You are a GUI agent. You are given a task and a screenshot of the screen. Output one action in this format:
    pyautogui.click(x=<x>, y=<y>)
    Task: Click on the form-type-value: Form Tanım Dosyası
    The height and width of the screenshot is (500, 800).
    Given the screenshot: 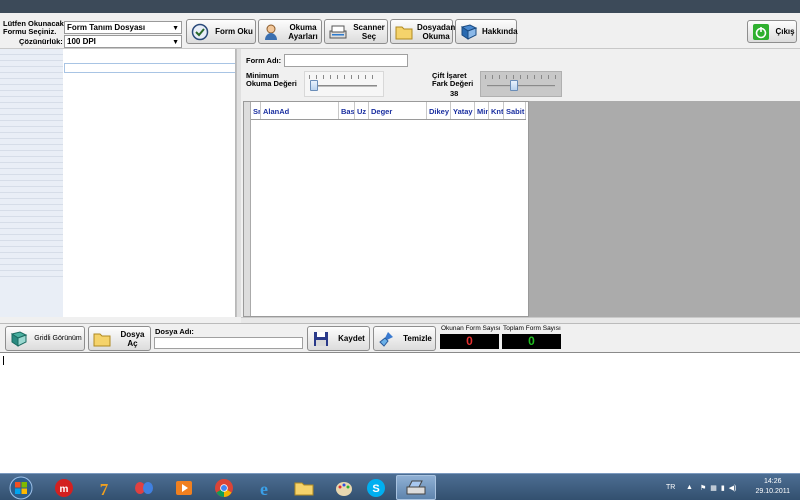 What is the action you would take?
    pyautogui.click(x=106, y=27)
    